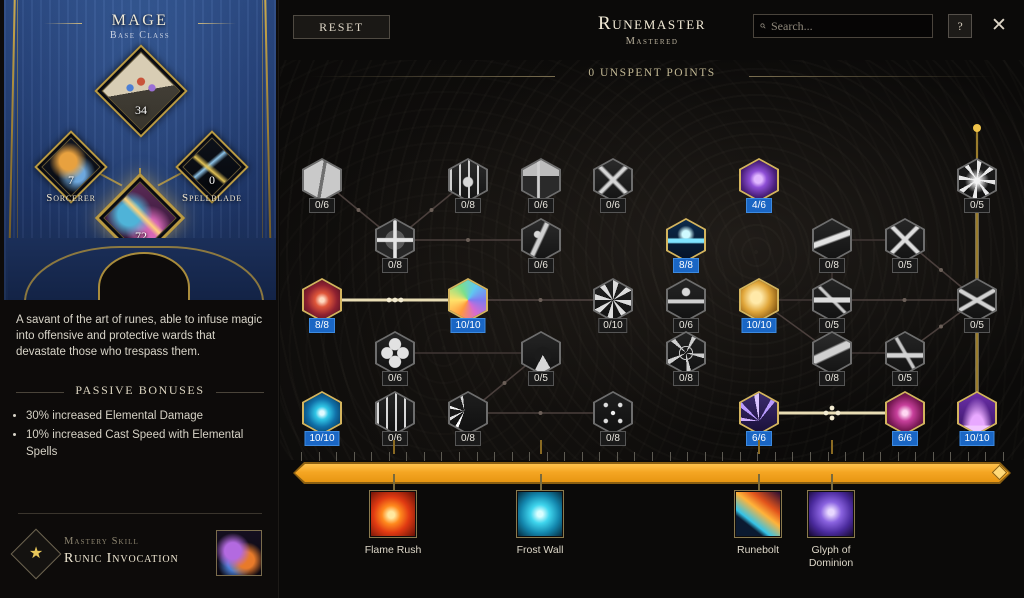  What do you see at coordinates (395, 240) in the screenshot?
I see `orb-cross-icon` at bounding box center [395, 240].